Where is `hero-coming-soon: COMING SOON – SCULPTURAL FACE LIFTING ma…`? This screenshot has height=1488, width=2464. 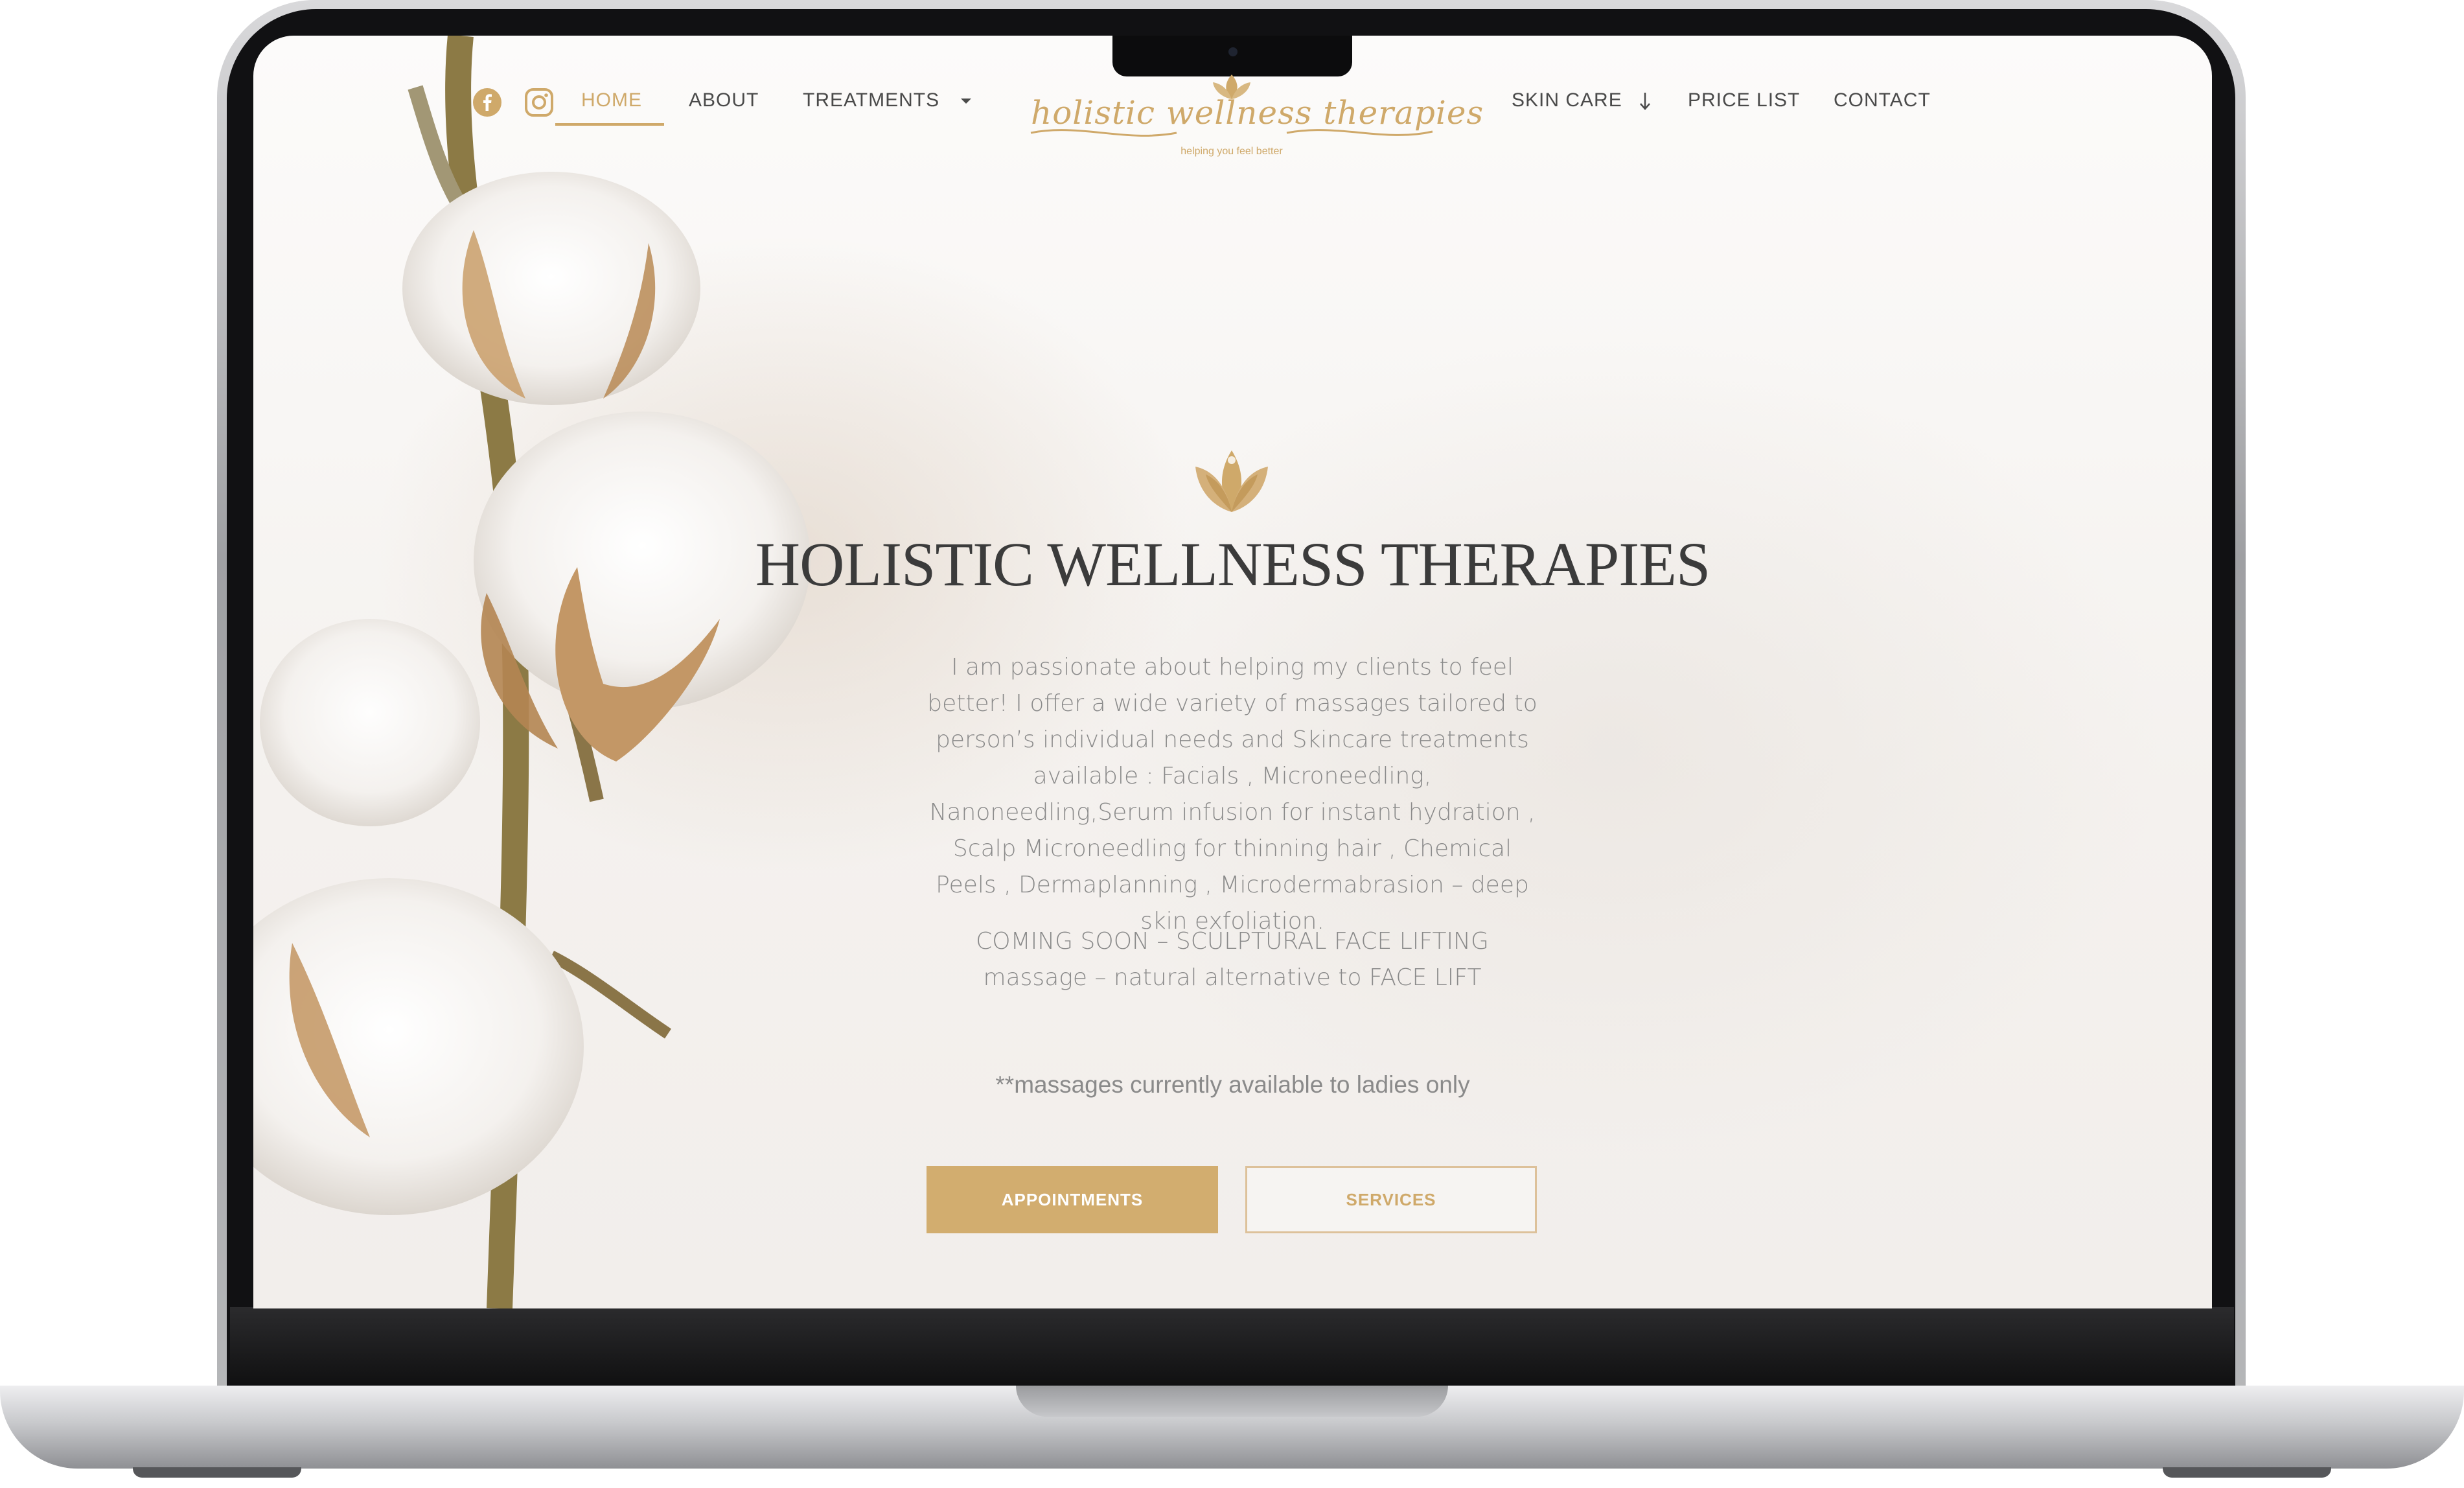
hero-coming-soon: COMING SOON – SCULPTURAL FACE LIFTING ma… is located at coordinates (1232, 959).